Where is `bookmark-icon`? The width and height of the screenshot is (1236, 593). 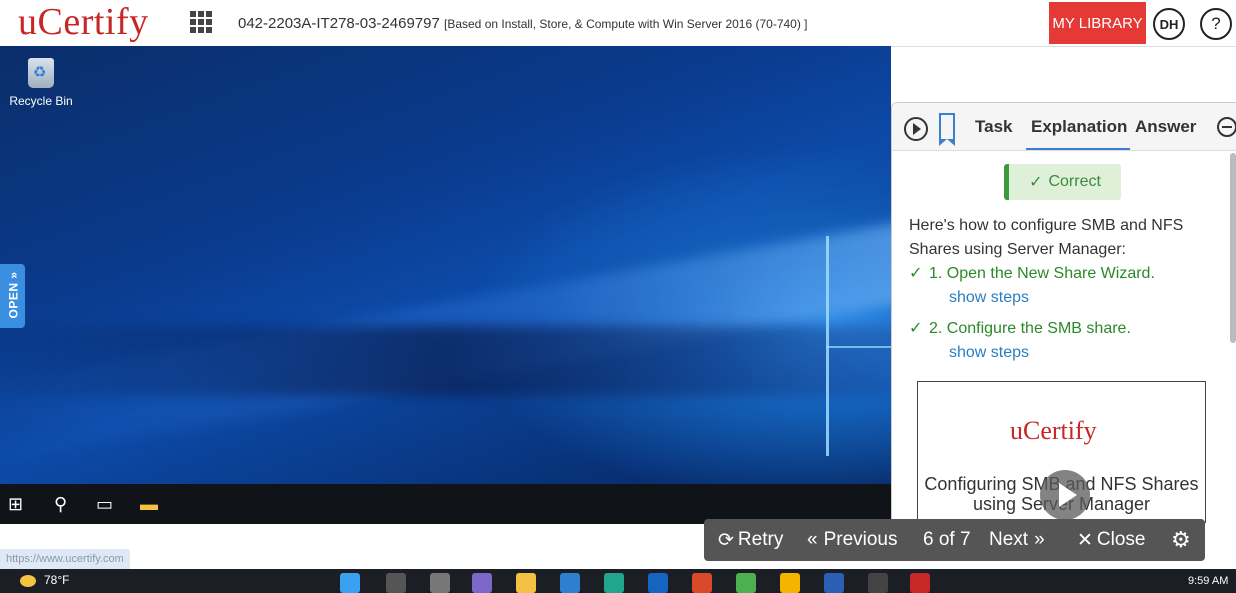 bookmark-icon is located at coordinates (947, 129).